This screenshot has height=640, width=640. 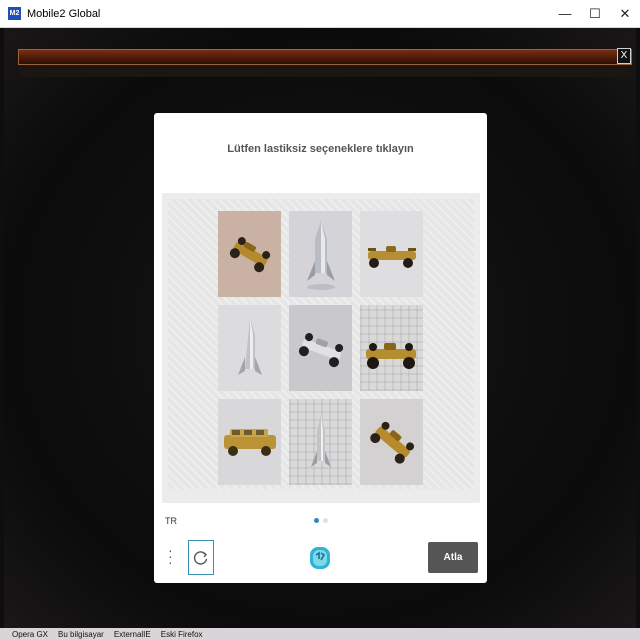 What do you see at coordinates (324, 71) in the screenshot?
I see `game-subbar` at bounding box center [324, 71].